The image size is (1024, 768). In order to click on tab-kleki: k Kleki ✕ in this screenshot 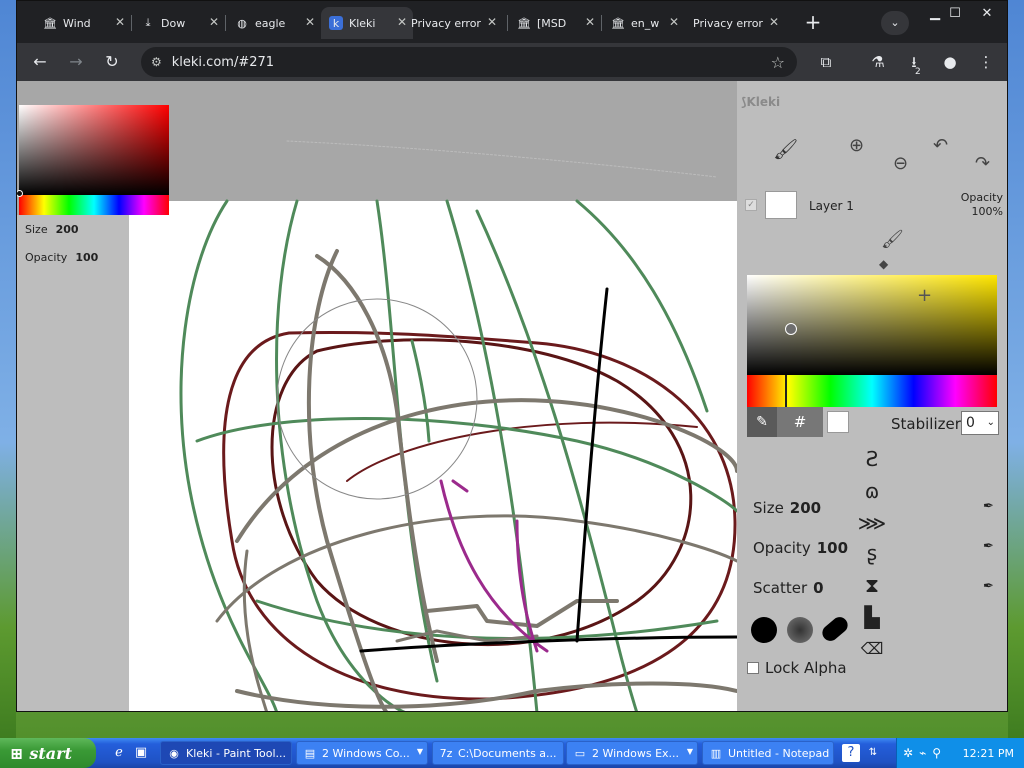, I will do `click(367, 23)`.